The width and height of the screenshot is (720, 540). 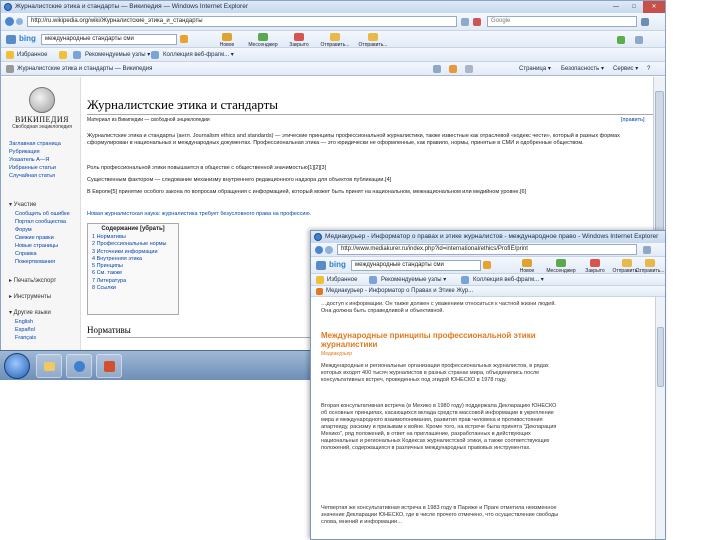 I want to click on toc-item: 3 Источники информации, so click(x=133, y=252).